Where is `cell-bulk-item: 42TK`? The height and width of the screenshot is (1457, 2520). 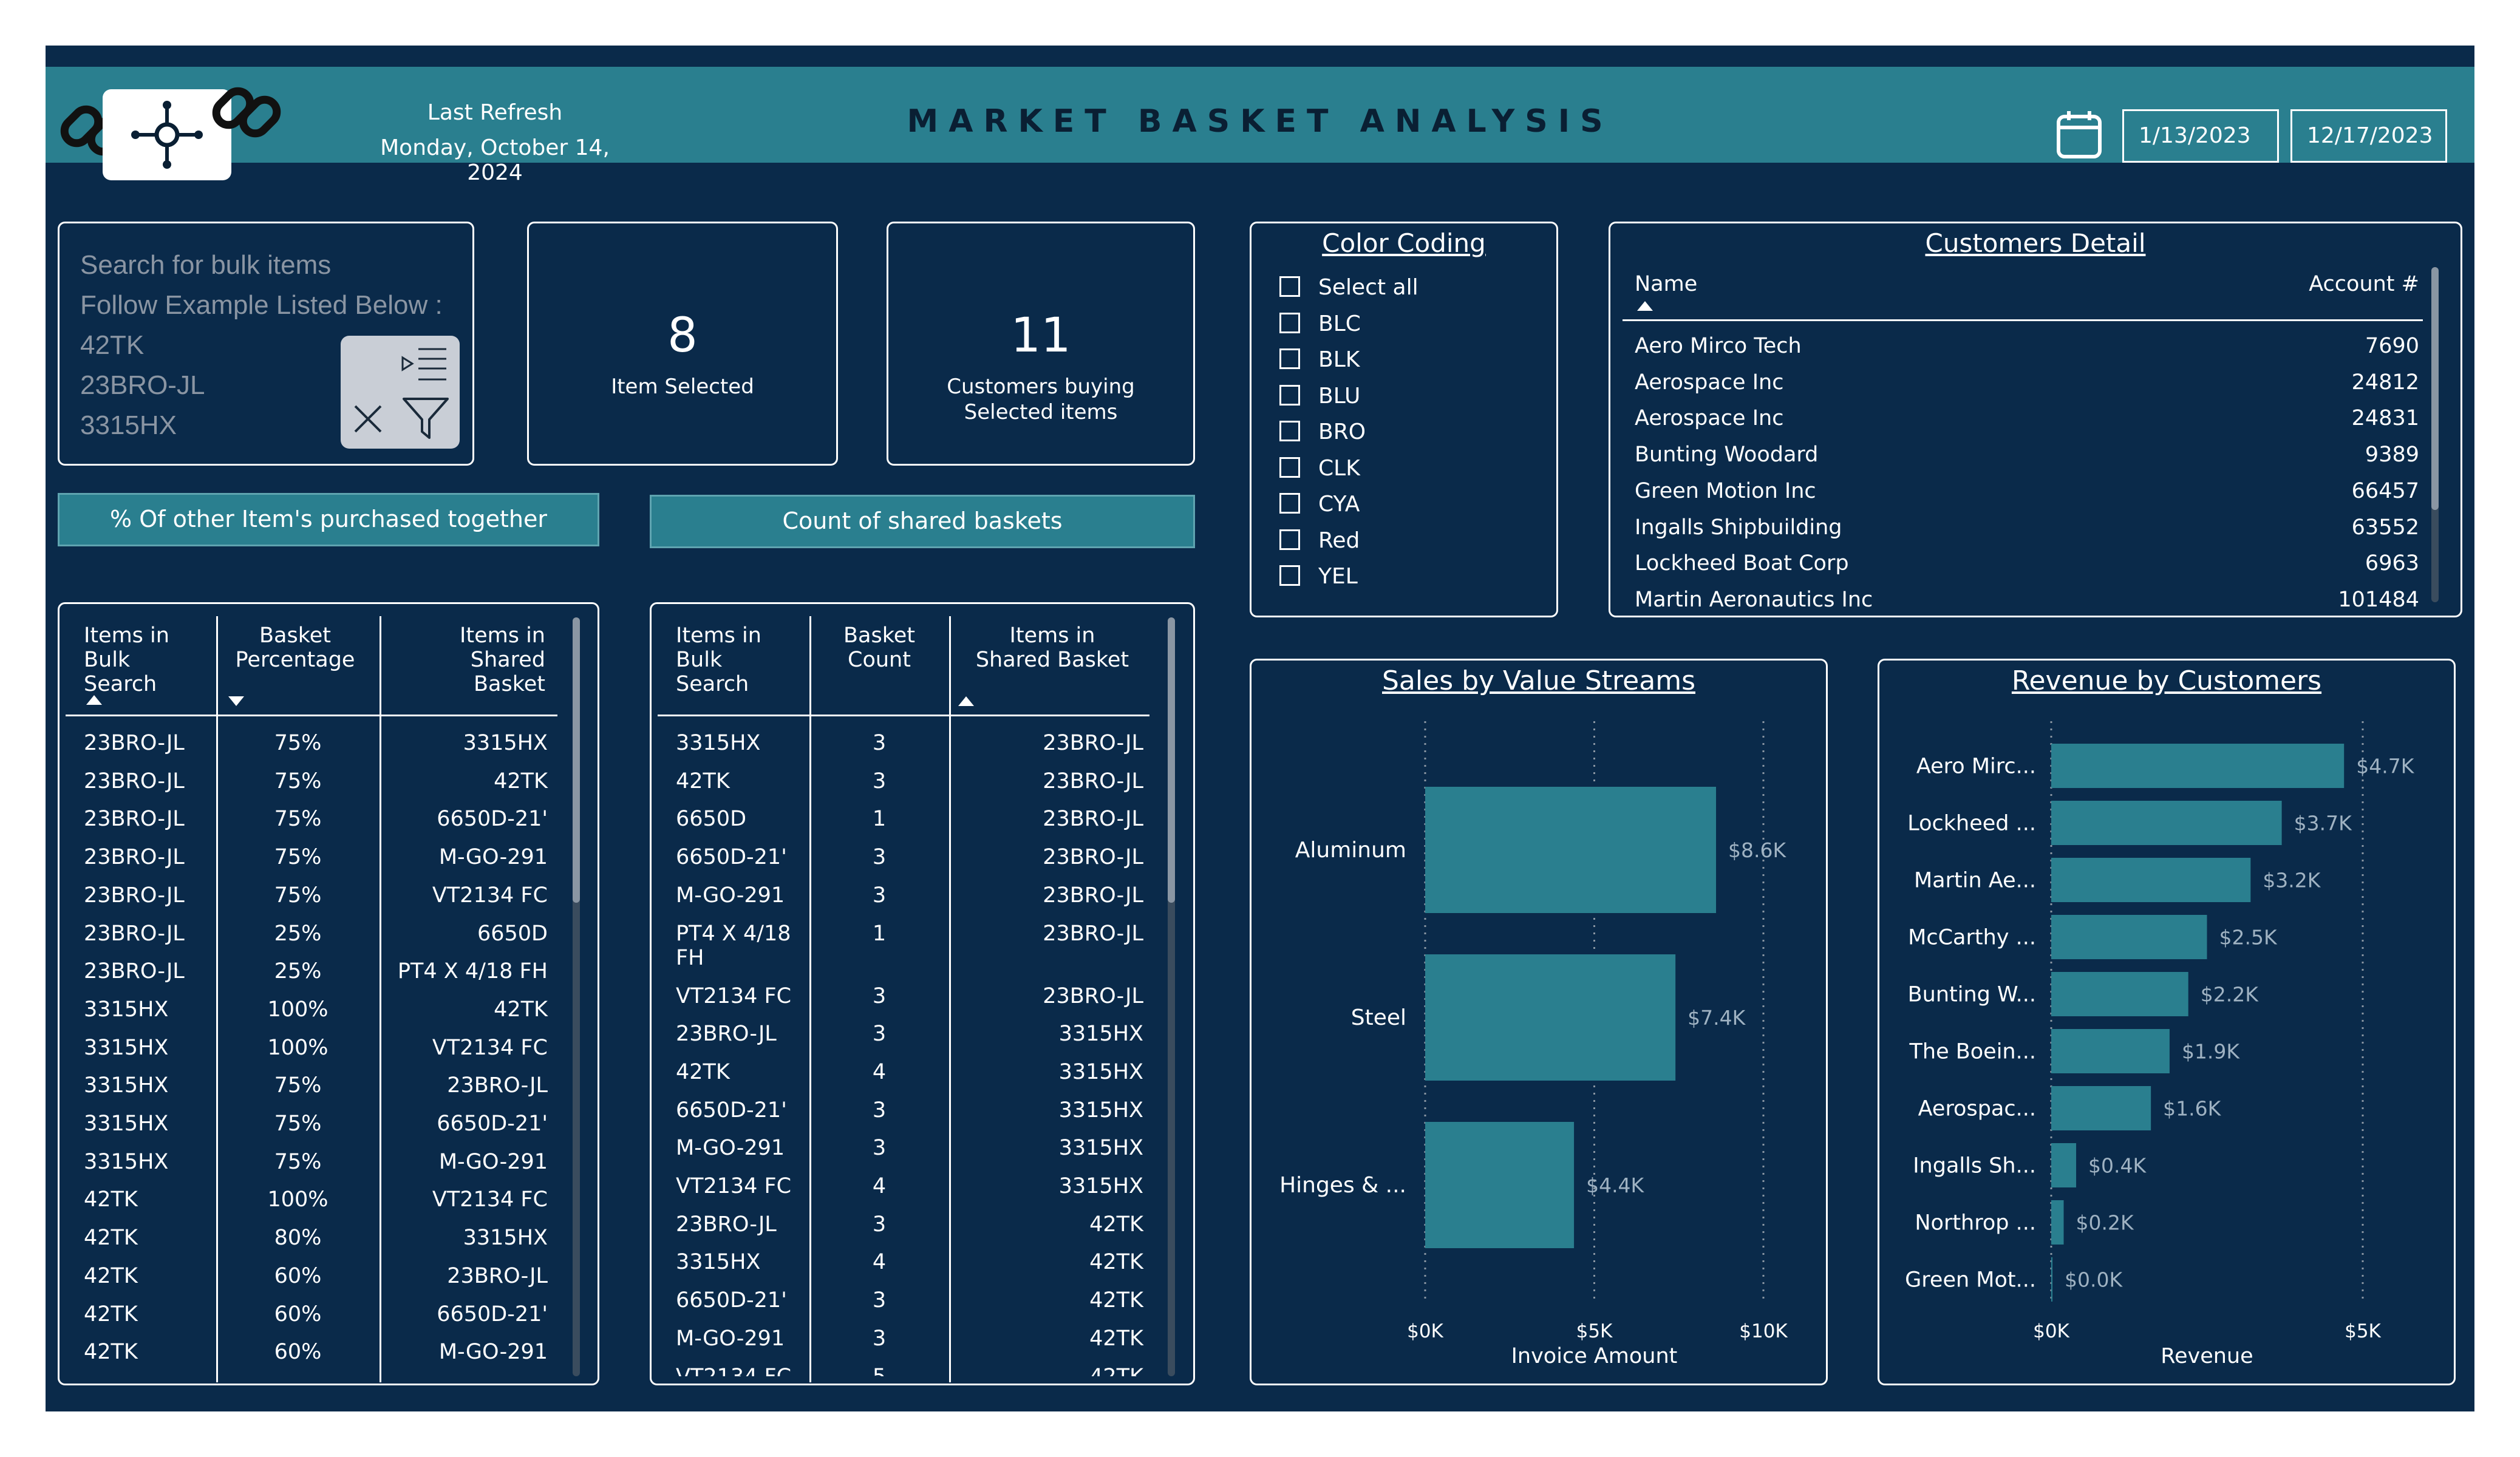 cell-bulk-item: 42TK is located at coordinates (111, 1199).